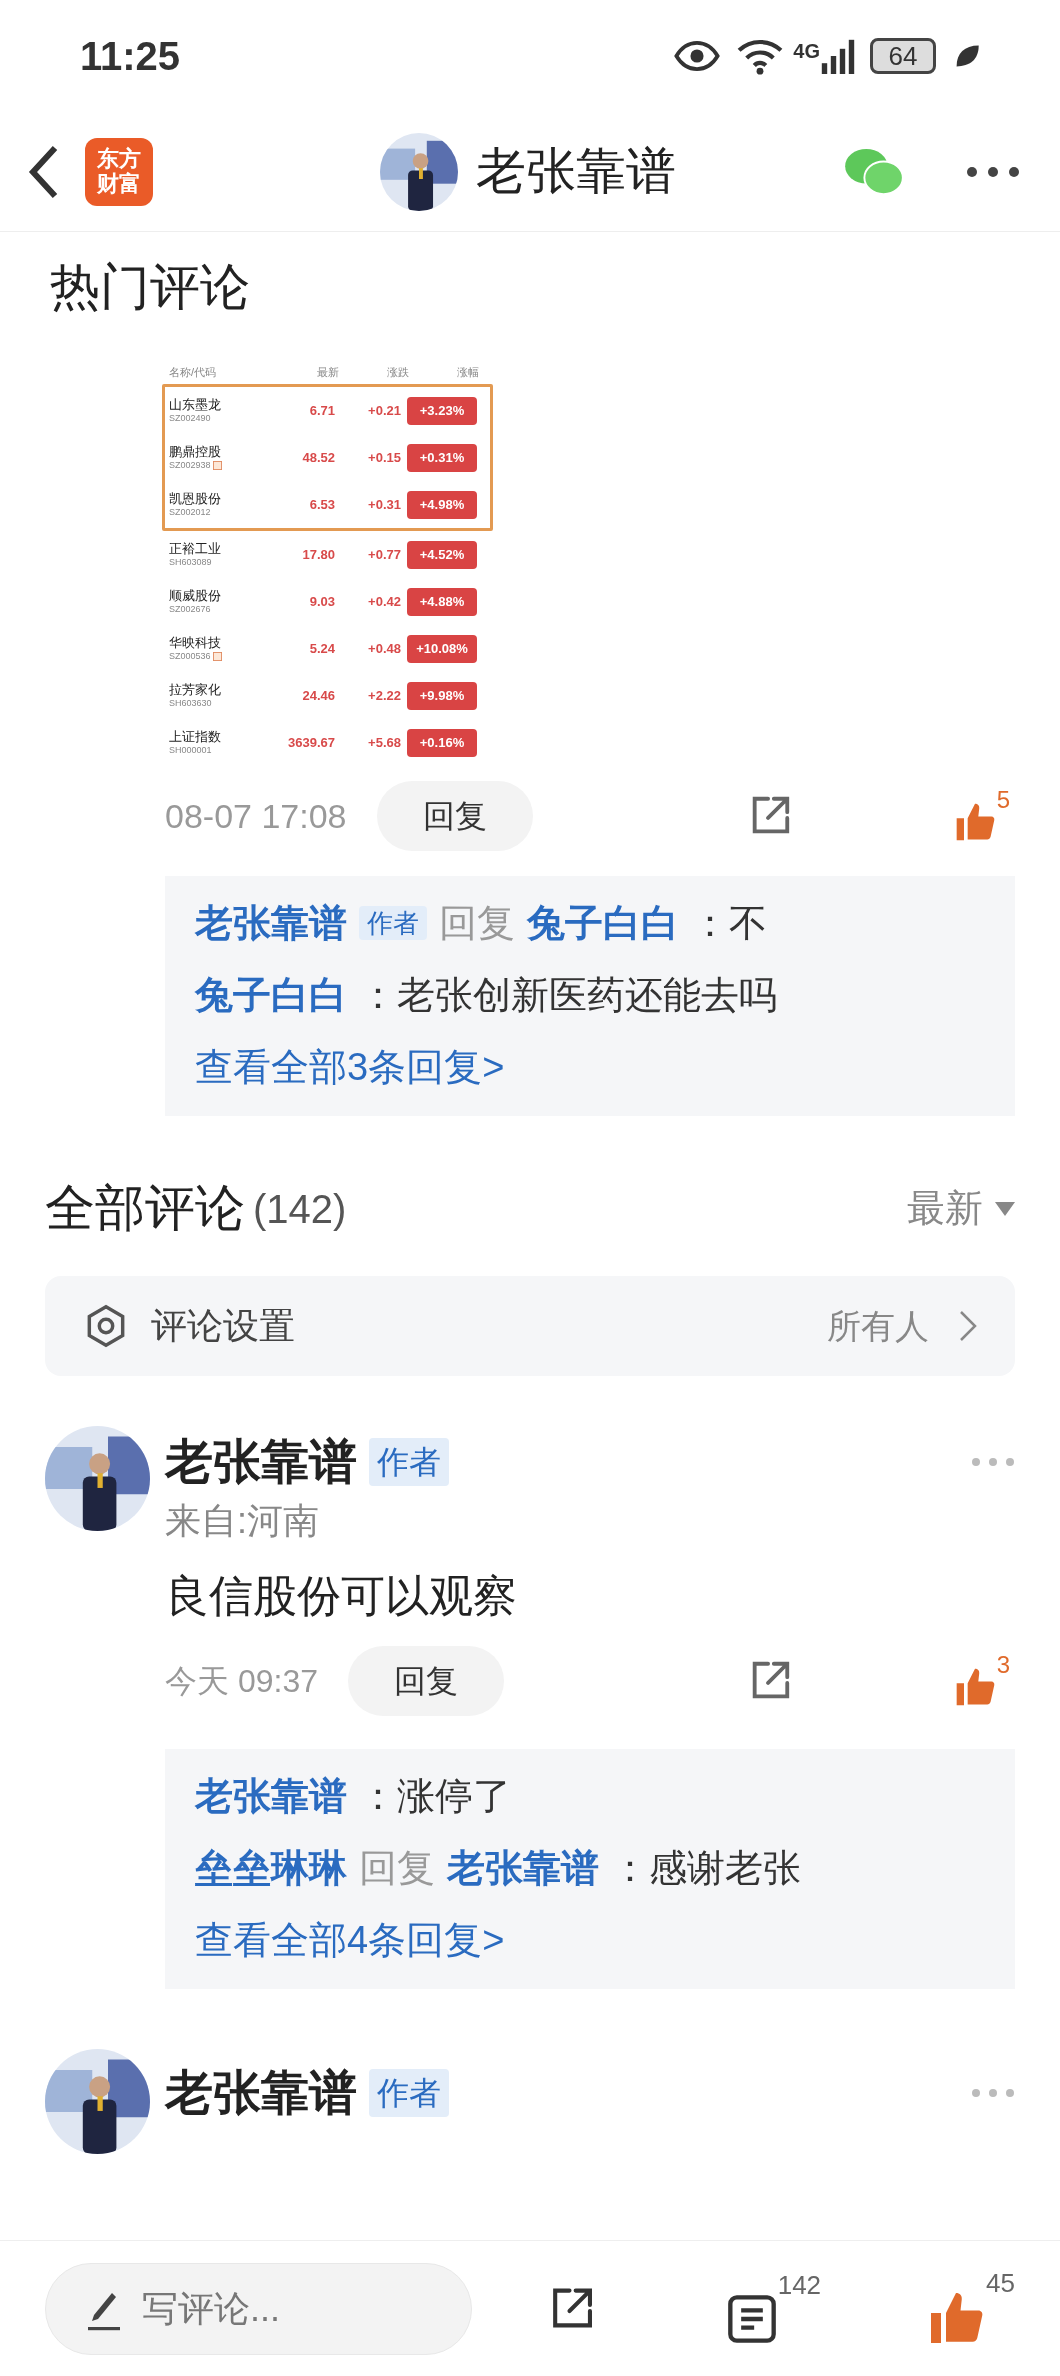 The height and width of the screenshot is (2376, 1060). Describe the element at coordinates (729, 923) in the screenshot. I see `reply-text: ：不` at that location.